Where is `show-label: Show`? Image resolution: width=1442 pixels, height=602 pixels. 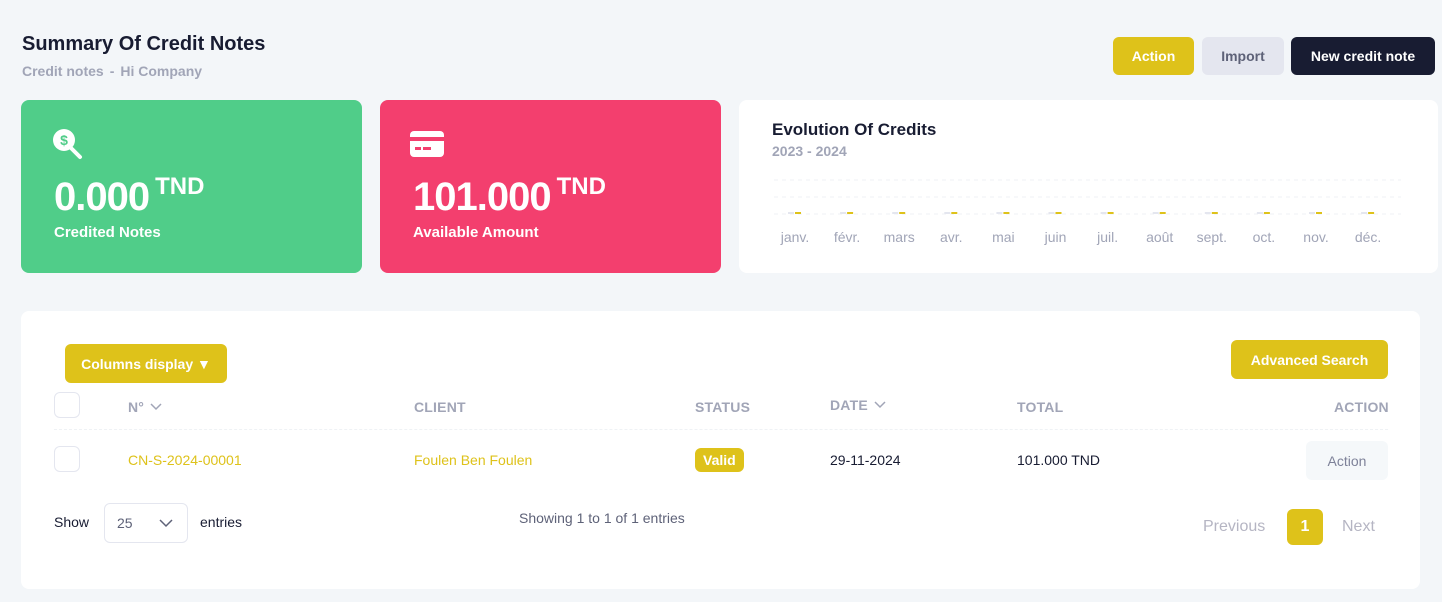
show-label: Show is located at coordinates (72, 522).